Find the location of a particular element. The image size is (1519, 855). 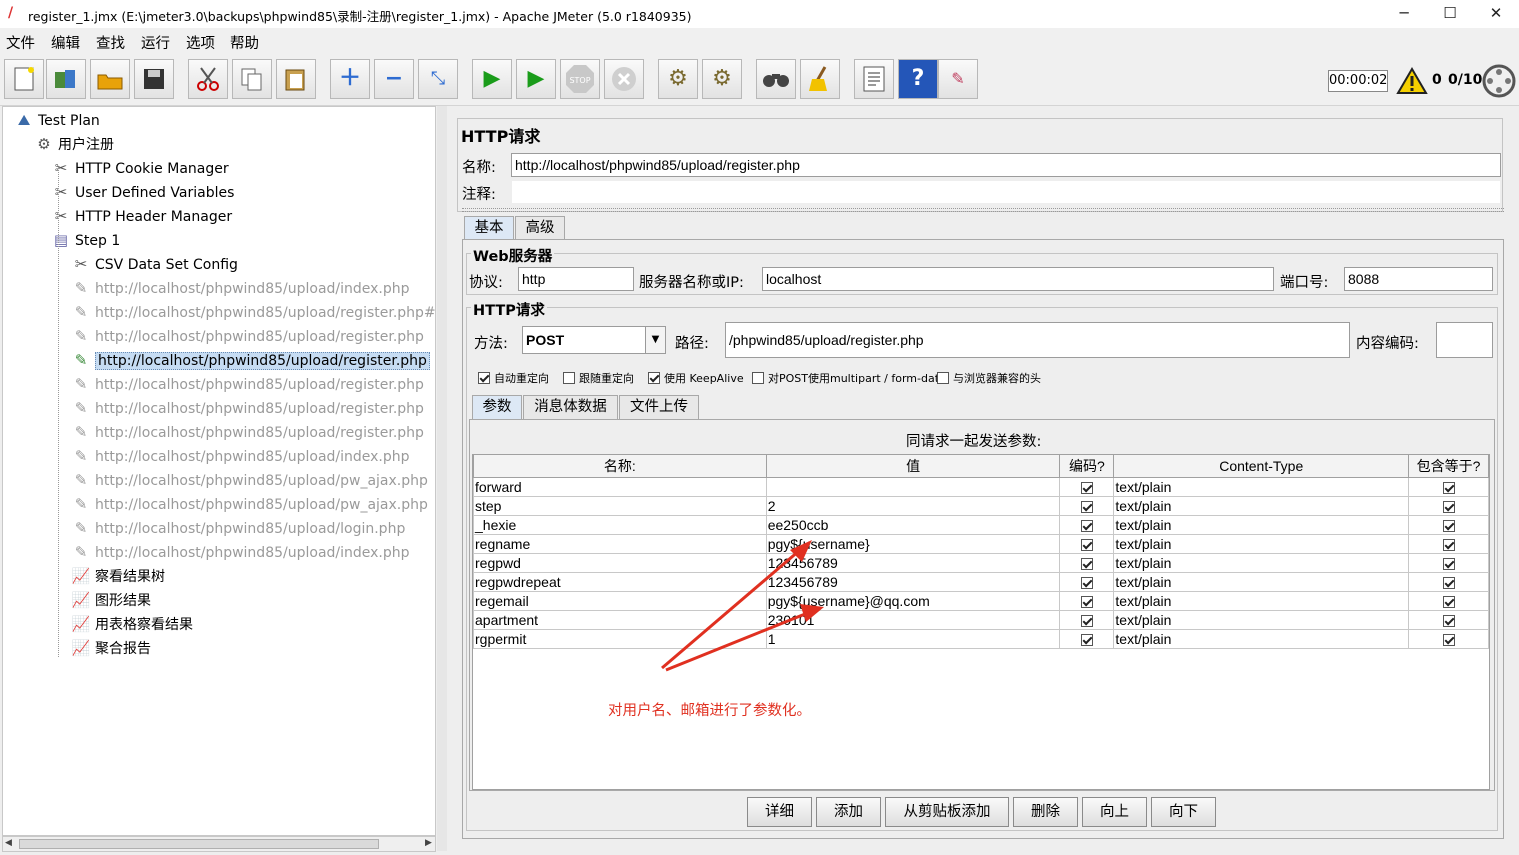

param-value-cell is located at coordinates (913, 487).